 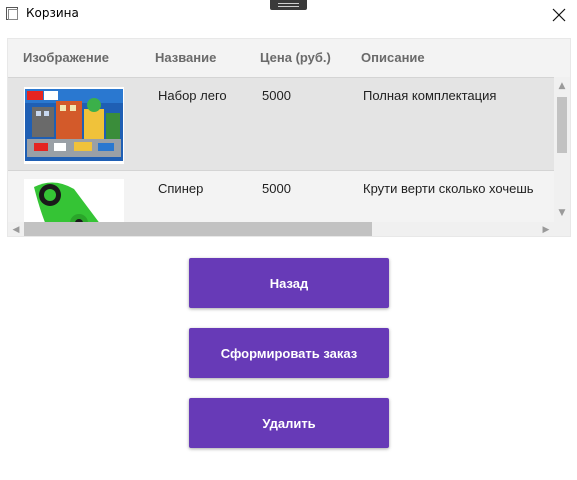 I want to click on product-description-cell: Крути верти сколько хочешь, so click(x=448, y=188).